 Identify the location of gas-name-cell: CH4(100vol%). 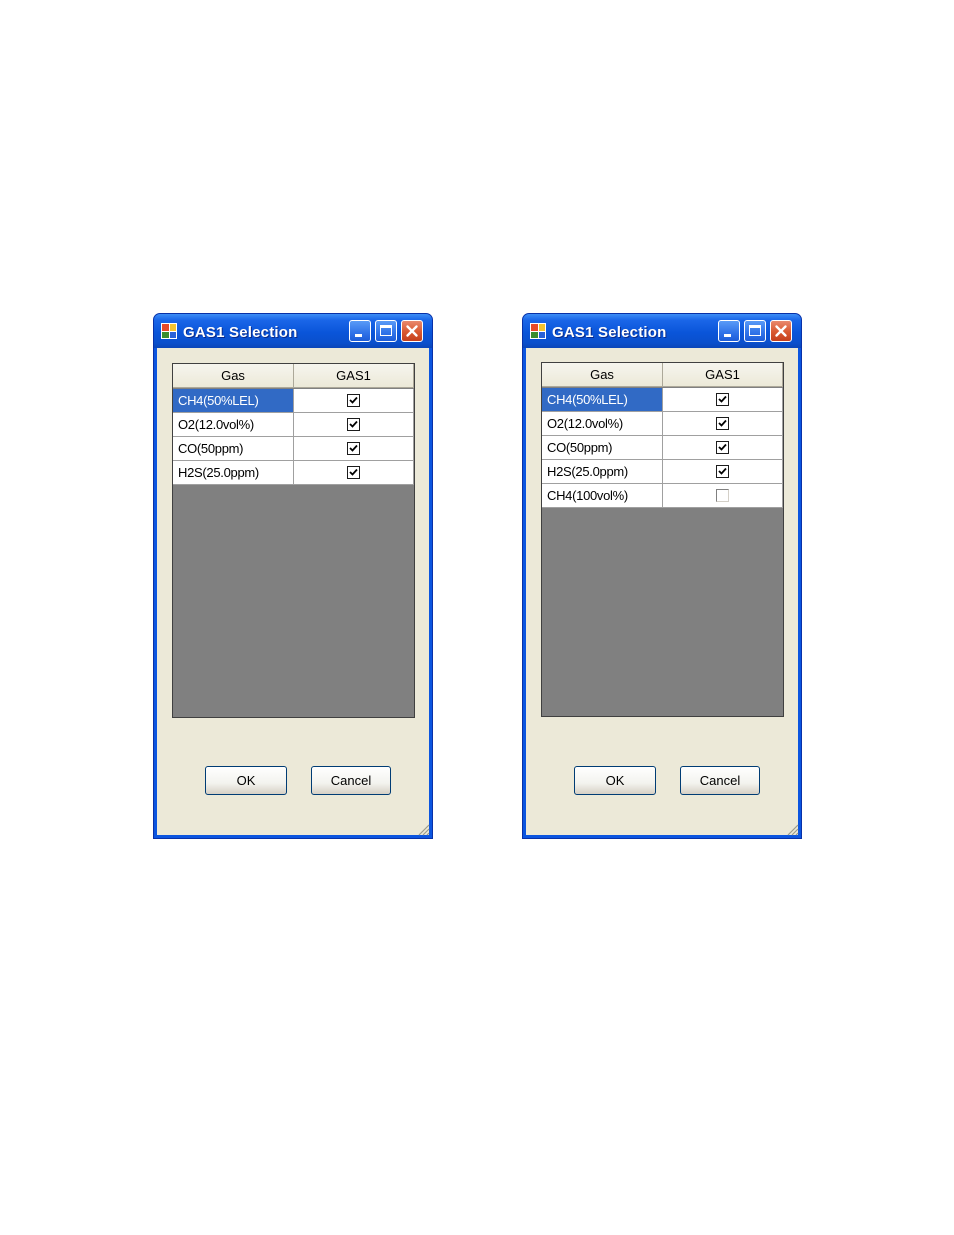
(602, 496).